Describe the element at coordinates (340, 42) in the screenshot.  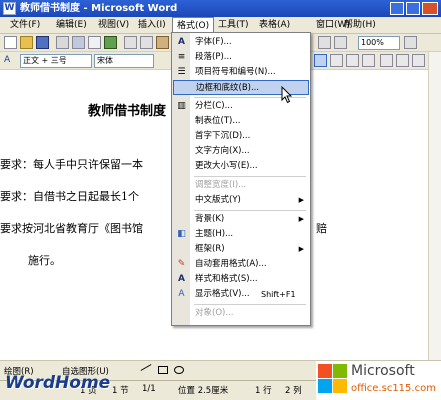
I see `drawing-toolbar-icon` at that location.